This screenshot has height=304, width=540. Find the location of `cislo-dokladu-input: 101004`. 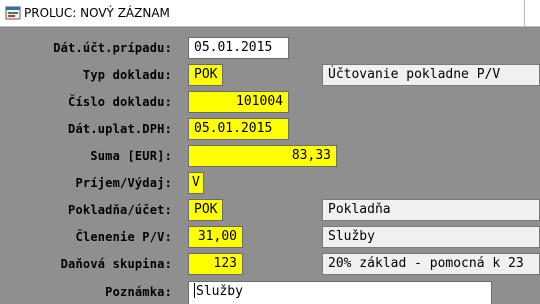

cislo-dokladu-input: 101004 is located at coordinates (238, 102).